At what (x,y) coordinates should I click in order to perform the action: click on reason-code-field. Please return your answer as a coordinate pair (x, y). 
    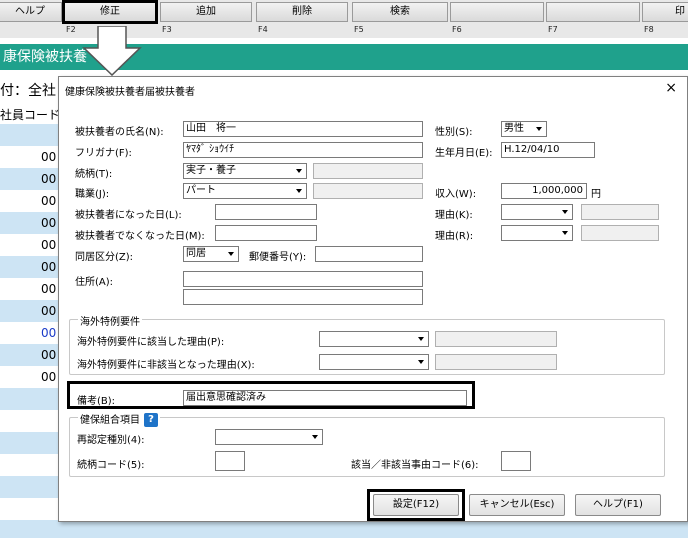
    Looking at the image, I should click on (516, 461).